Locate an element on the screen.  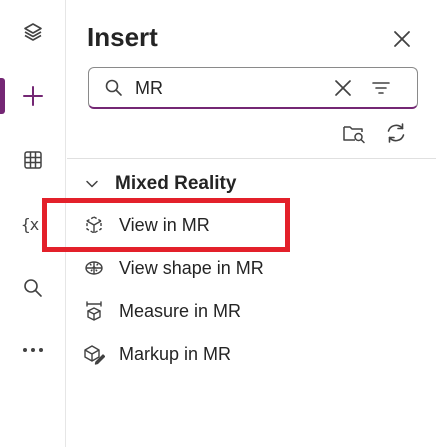
browse-folder-icon is located at coordinates (354, 133).